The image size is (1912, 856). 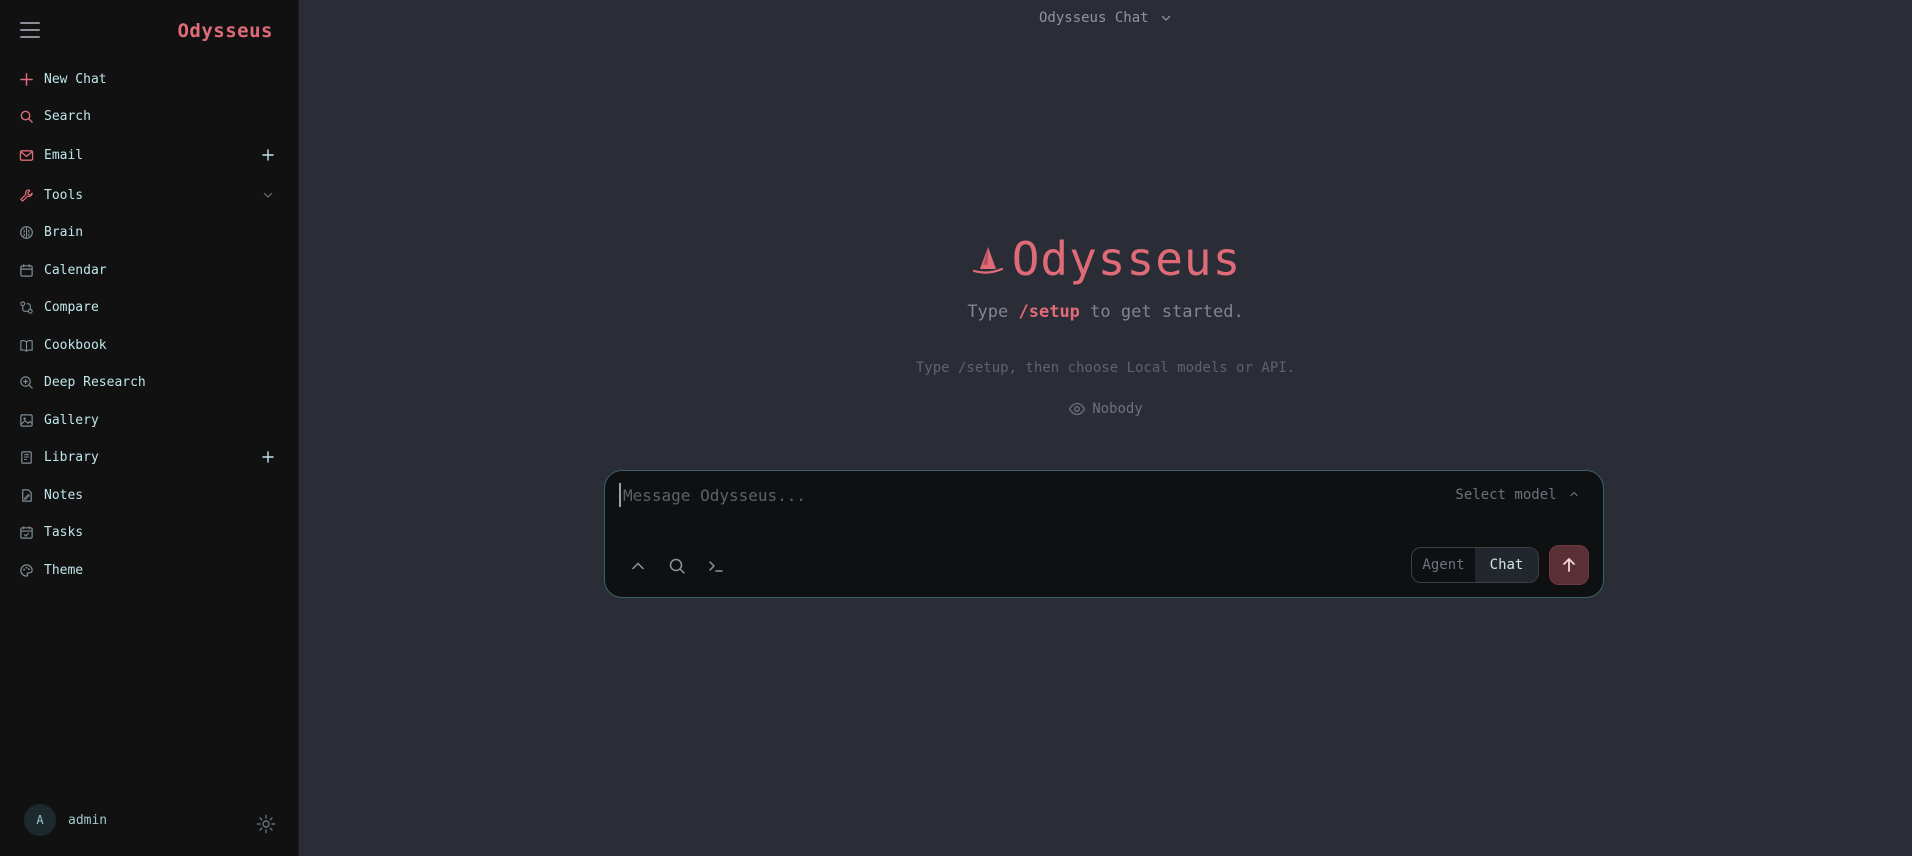 I want to click on terminal-button, so click(x=716, y=566).